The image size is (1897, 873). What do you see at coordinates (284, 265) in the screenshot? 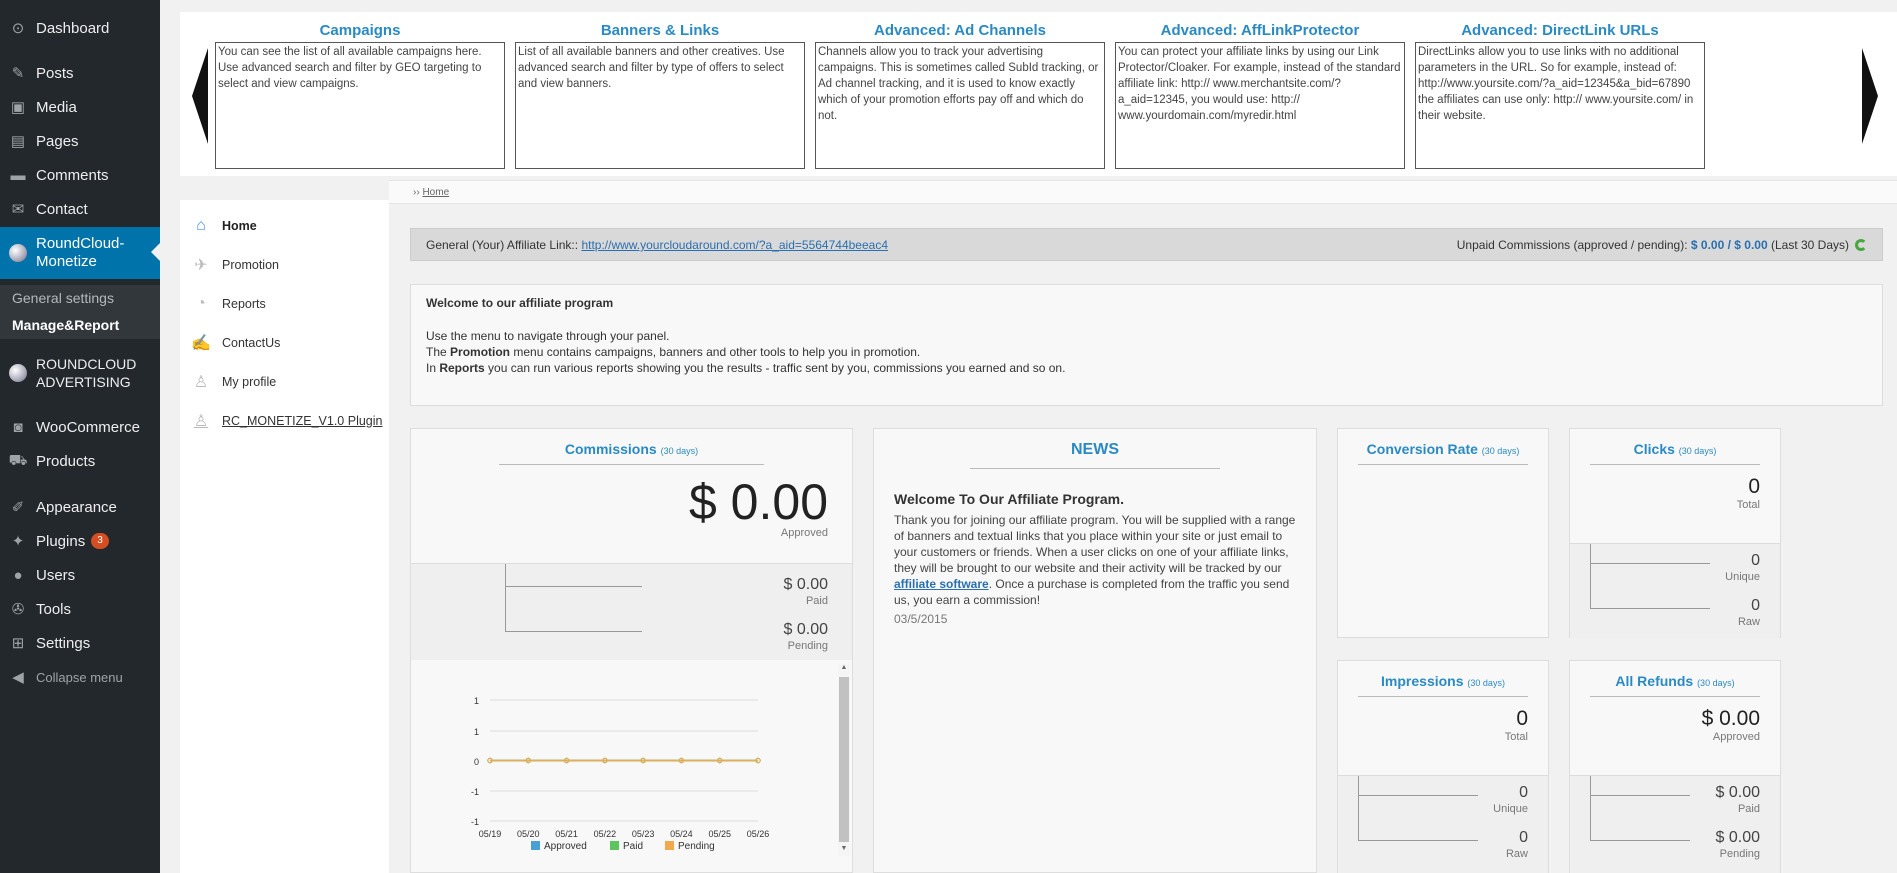
I see `menu-item-promotion: ✈ Promotion` at bounding box center [284, 265].